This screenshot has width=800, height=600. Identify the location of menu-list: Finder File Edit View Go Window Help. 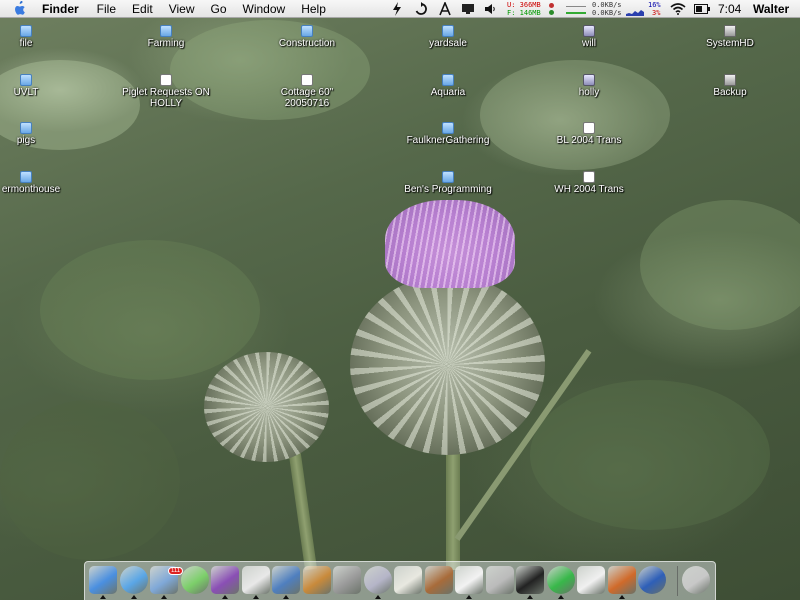
(192, 9).